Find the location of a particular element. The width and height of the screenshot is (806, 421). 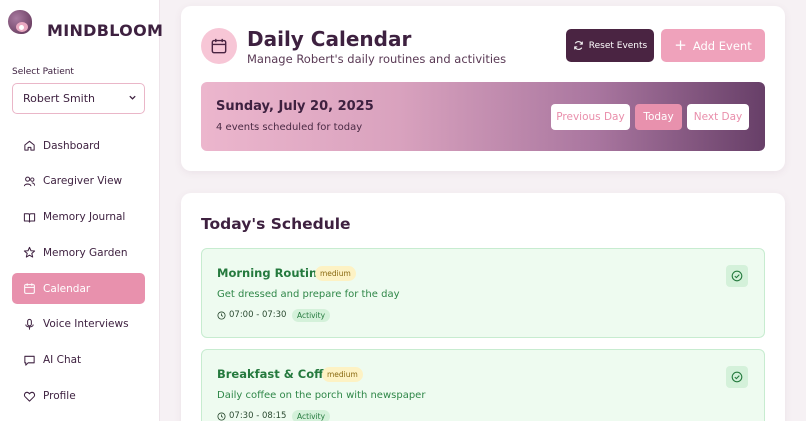

current-date: Sunday, July 20, 2025 is located at coordinates (295, 106).